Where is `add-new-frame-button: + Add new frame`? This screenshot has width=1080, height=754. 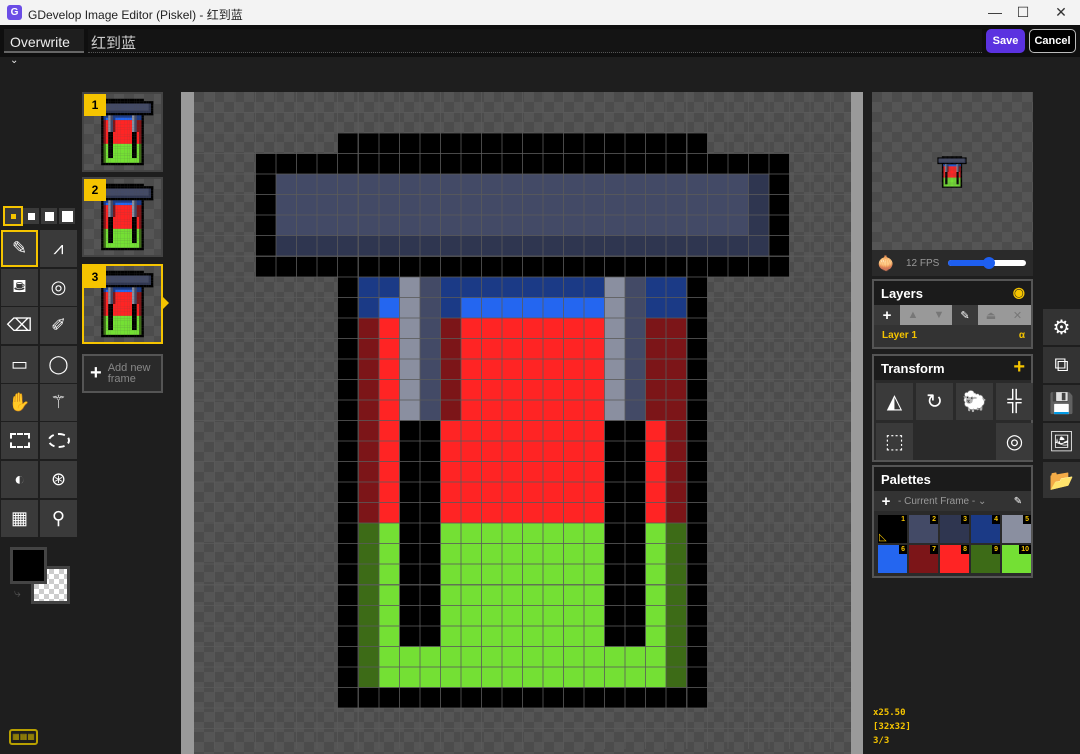
add-new-frame-button: + Add new frame is located at coordinates (122, 373).